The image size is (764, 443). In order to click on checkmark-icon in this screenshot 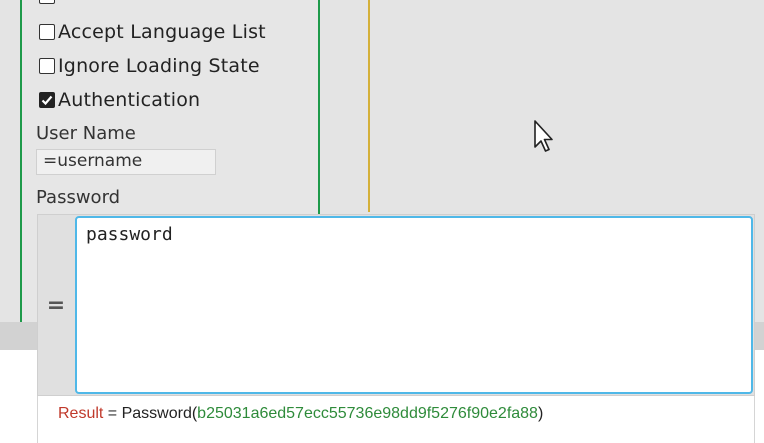, I will do `click(47, 100)`.